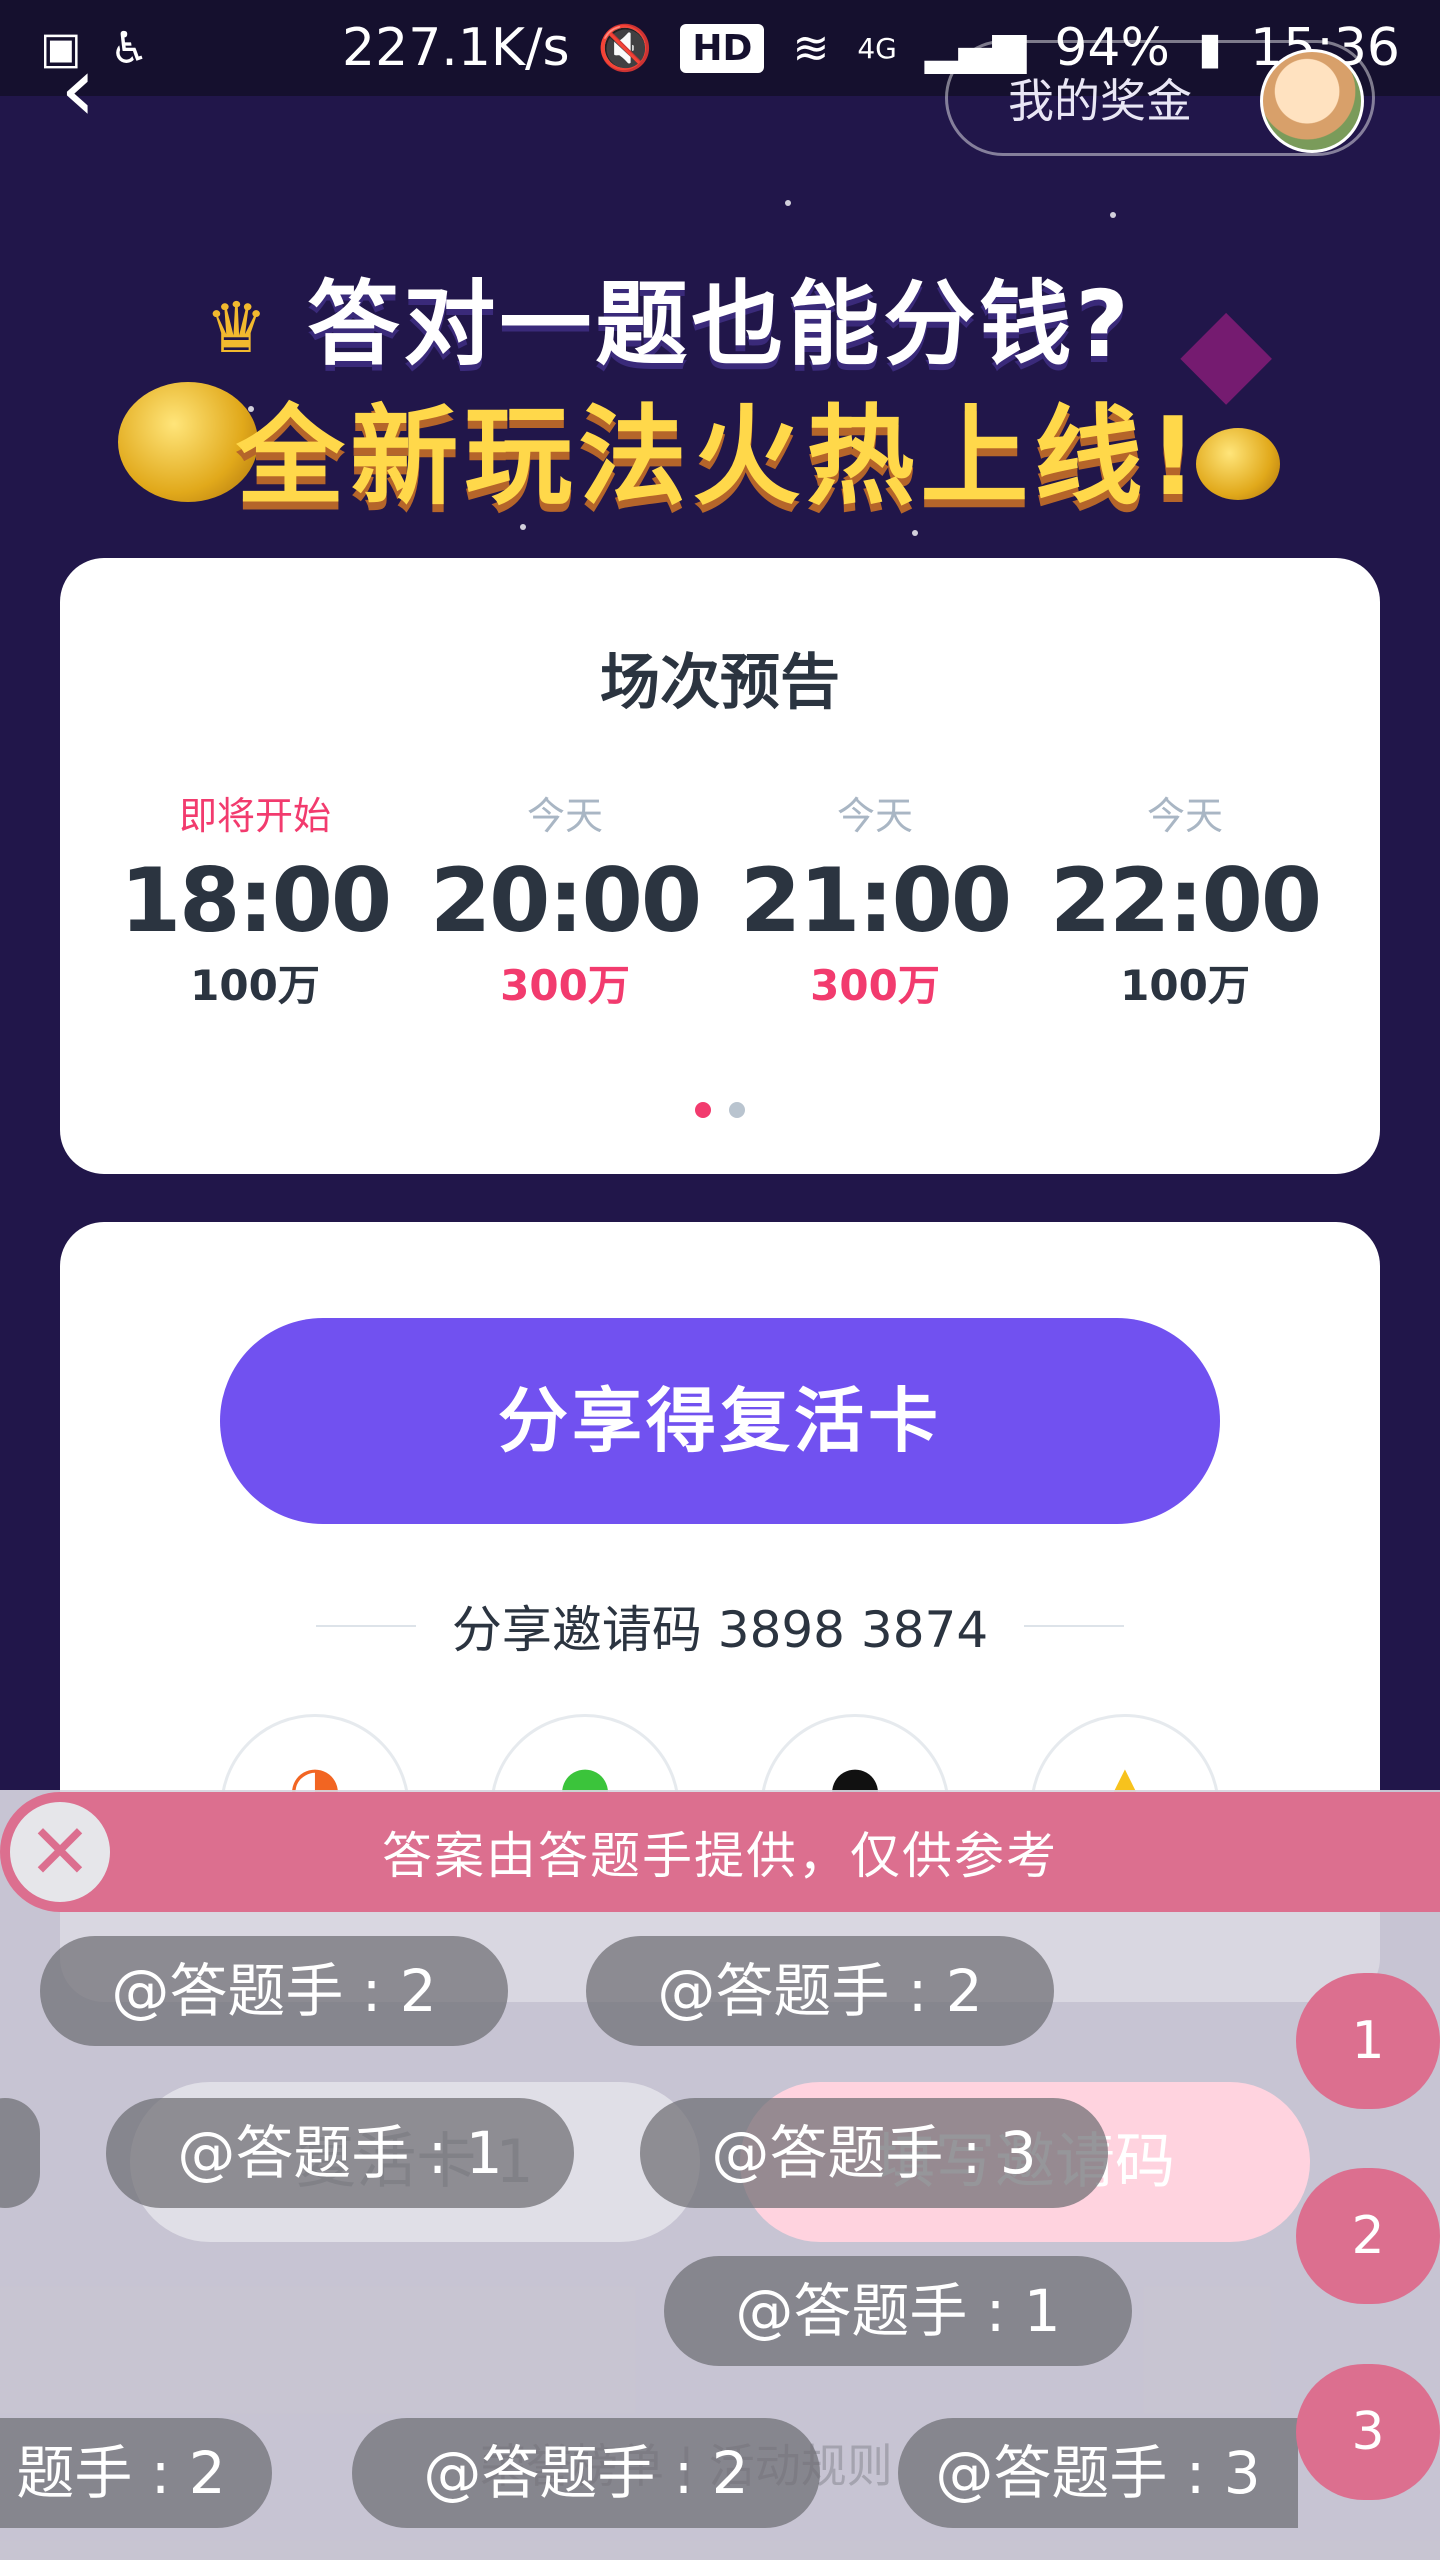  Describe the element at coordinates (703, 1110) in the screenshot. I see `pager-dot-active` at that location.